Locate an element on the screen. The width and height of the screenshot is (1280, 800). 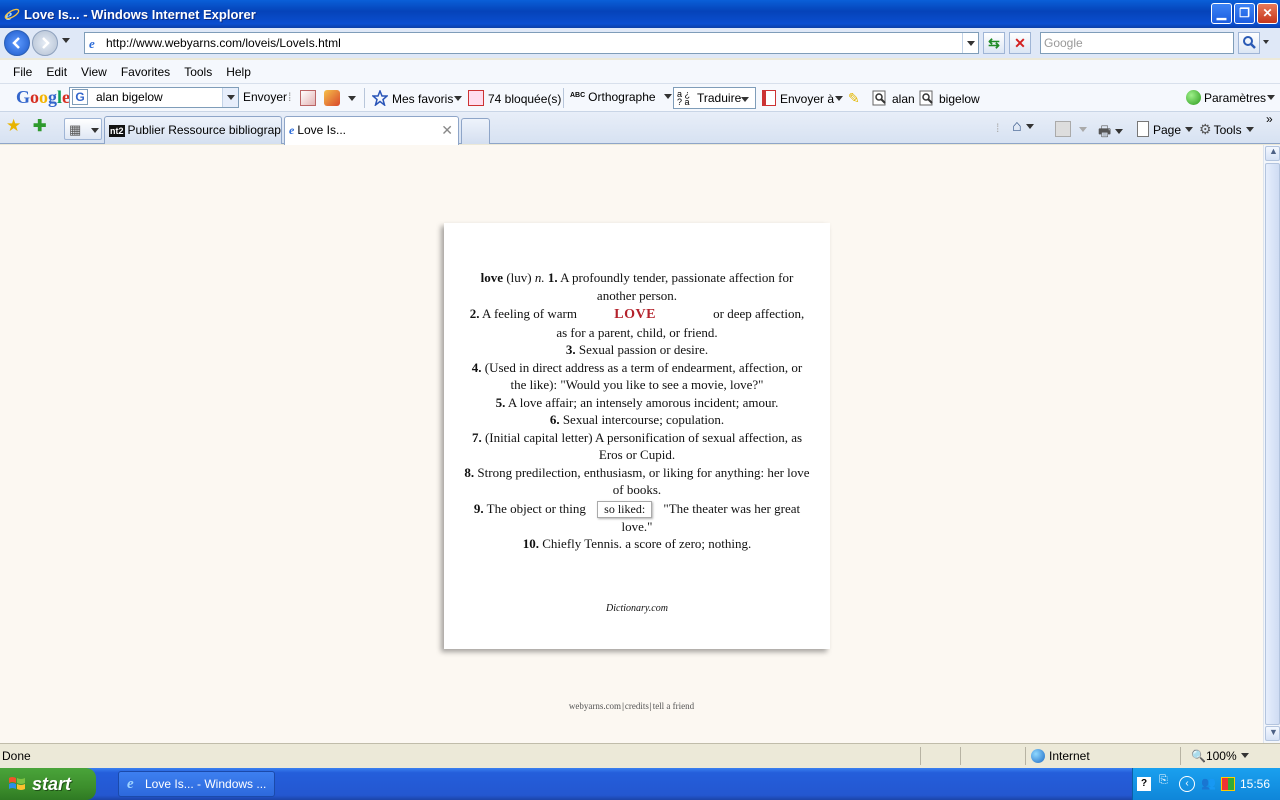
minimize-button: ▁ is located at coordinates (1221, 13).